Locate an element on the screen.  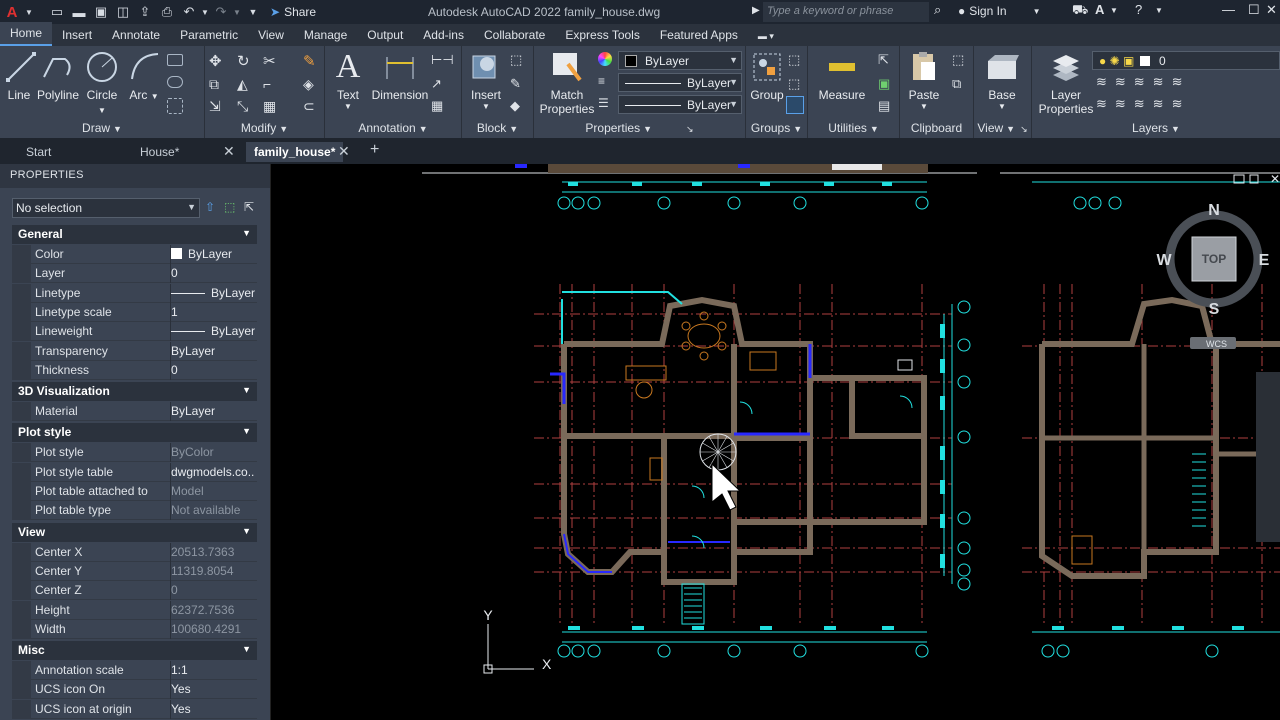
ellipse-icon is located at coordinates (175, 82).